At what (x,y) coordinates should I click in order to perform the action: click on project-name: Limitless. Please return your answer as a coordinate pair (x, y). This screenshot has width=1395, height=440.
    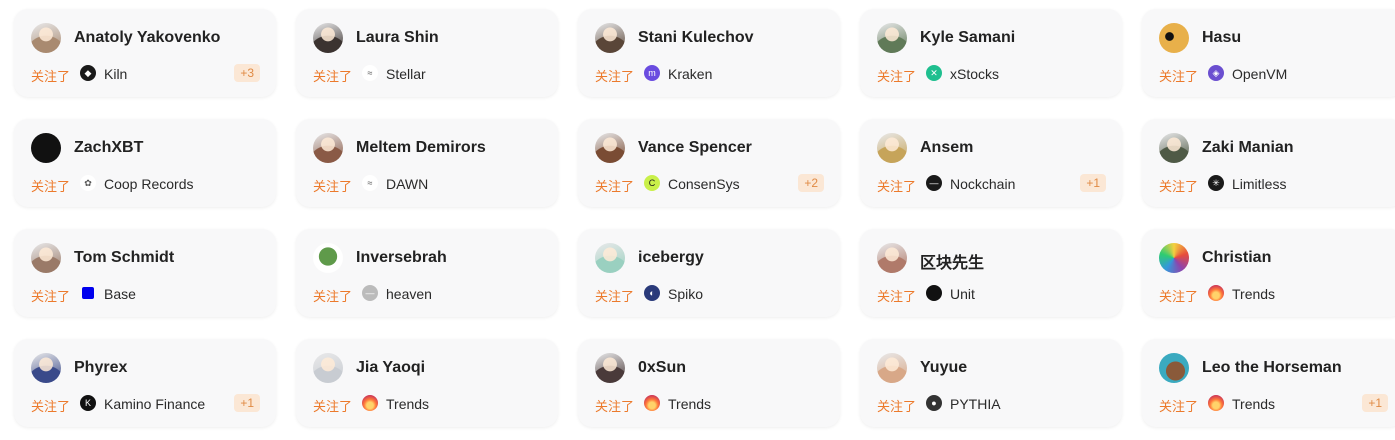
    Looking at the image, I should click on (1259, 184).